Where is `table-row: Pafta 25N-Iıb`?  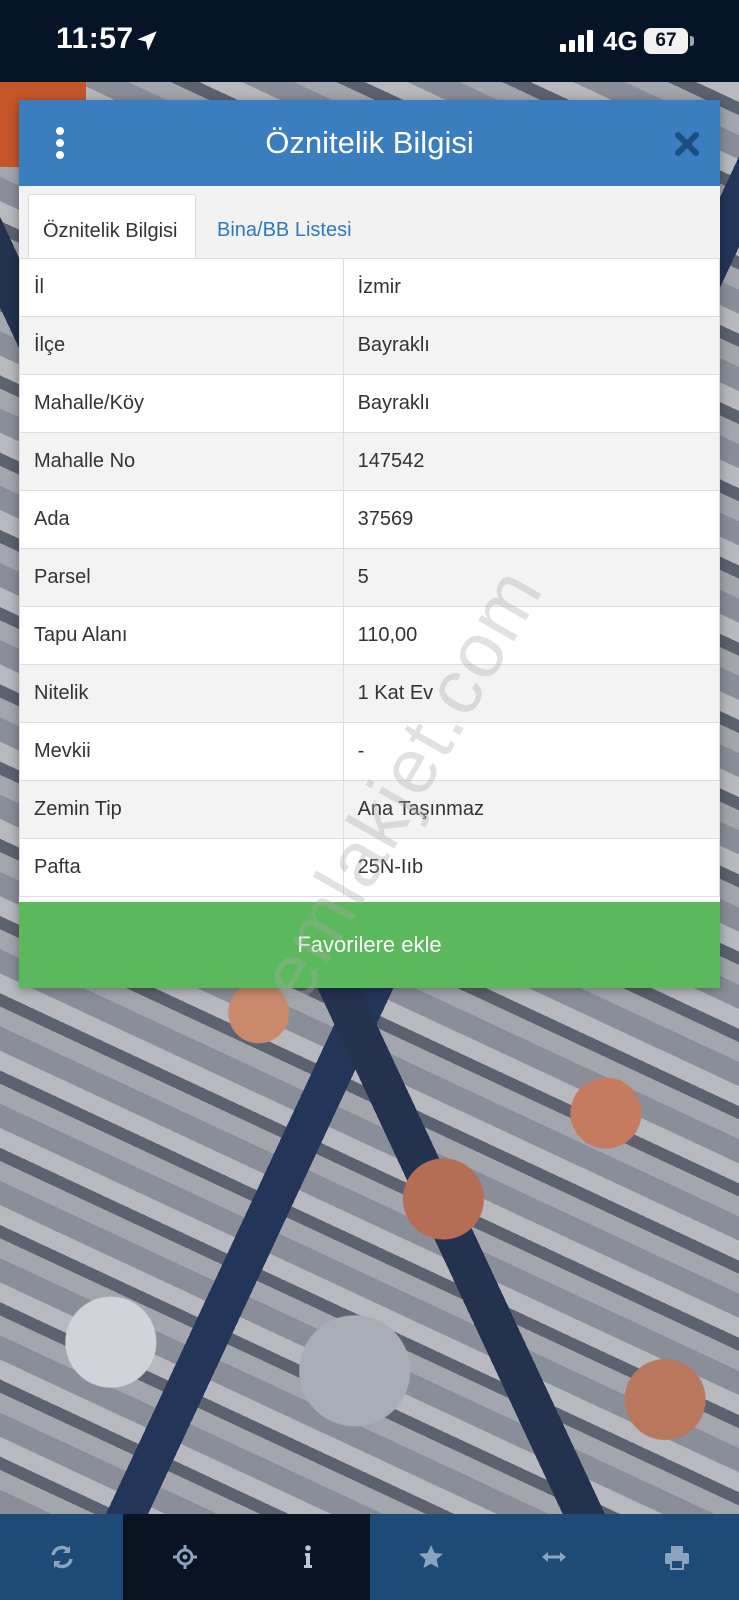 table-row: Pafta 25N-Iıb is located at coordinates (370, 867).